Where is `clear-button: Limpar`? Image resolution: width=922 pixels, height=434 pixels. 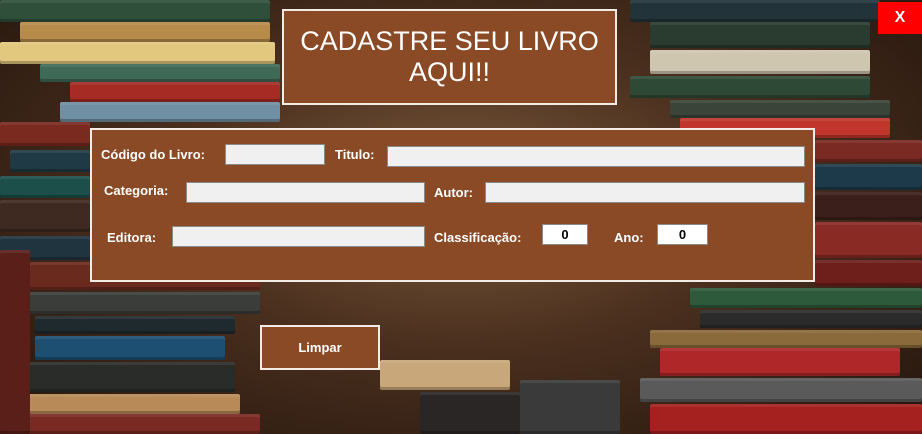 clear-button: Limpar is located at coordinates (320, 347).